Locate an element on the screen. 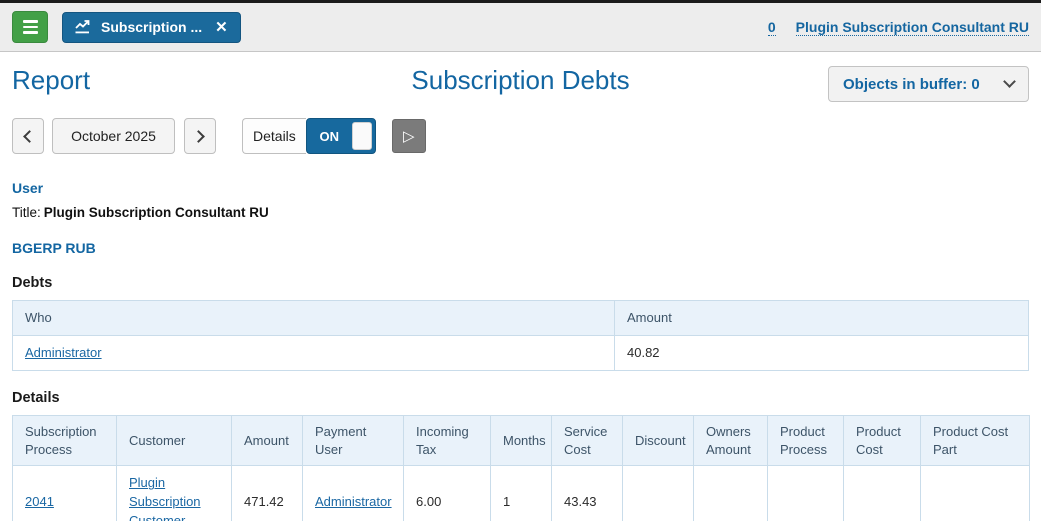 Image resolution: width=1041 pixels, height=521 pixels. report-title: Subscription Debts is located at coordinates (520, 80).